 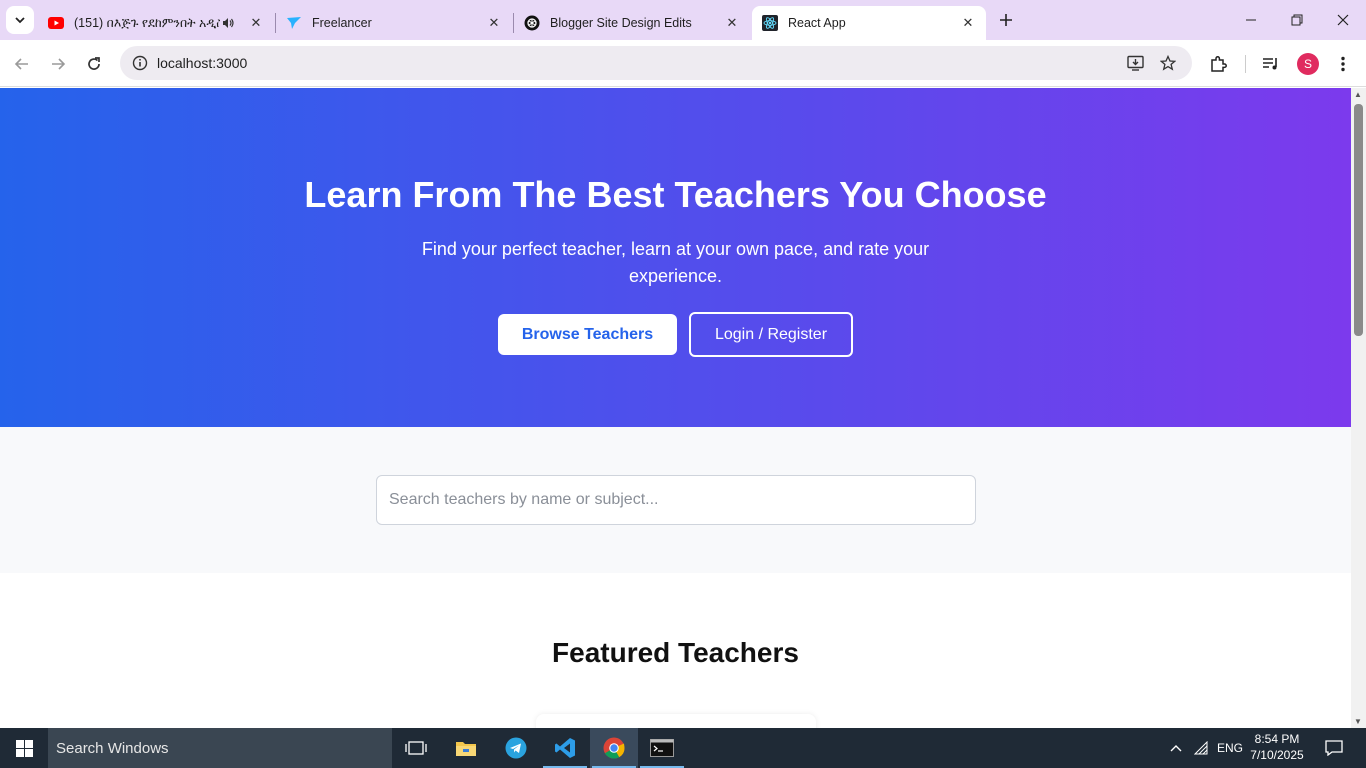 What do you see at coordinates (1136, 63) in the screenshot?
I see `install-app-icon` at bounding box center [1136, 63].